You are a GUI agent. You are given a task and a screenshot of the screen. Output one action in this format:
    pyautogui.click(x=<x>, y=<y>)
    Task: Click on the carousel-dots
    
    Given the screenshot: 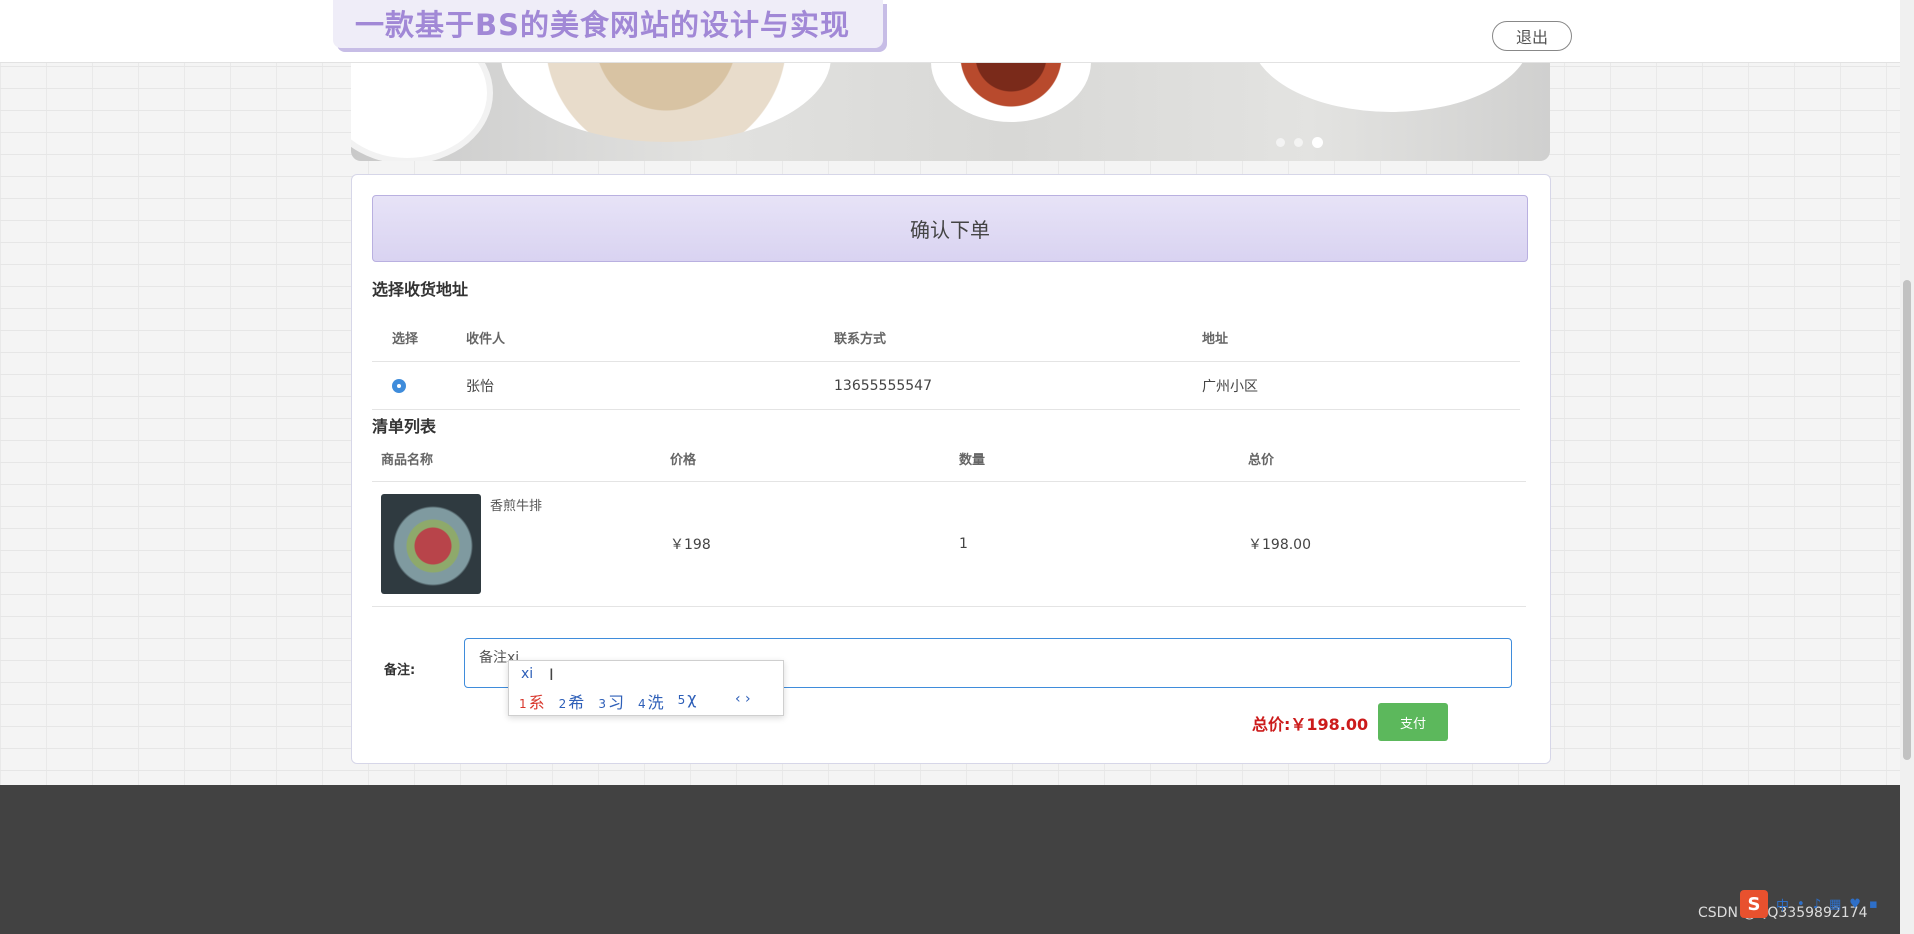 What is the action you would take?
    pyautogui.click(x=1299, y=142)
    